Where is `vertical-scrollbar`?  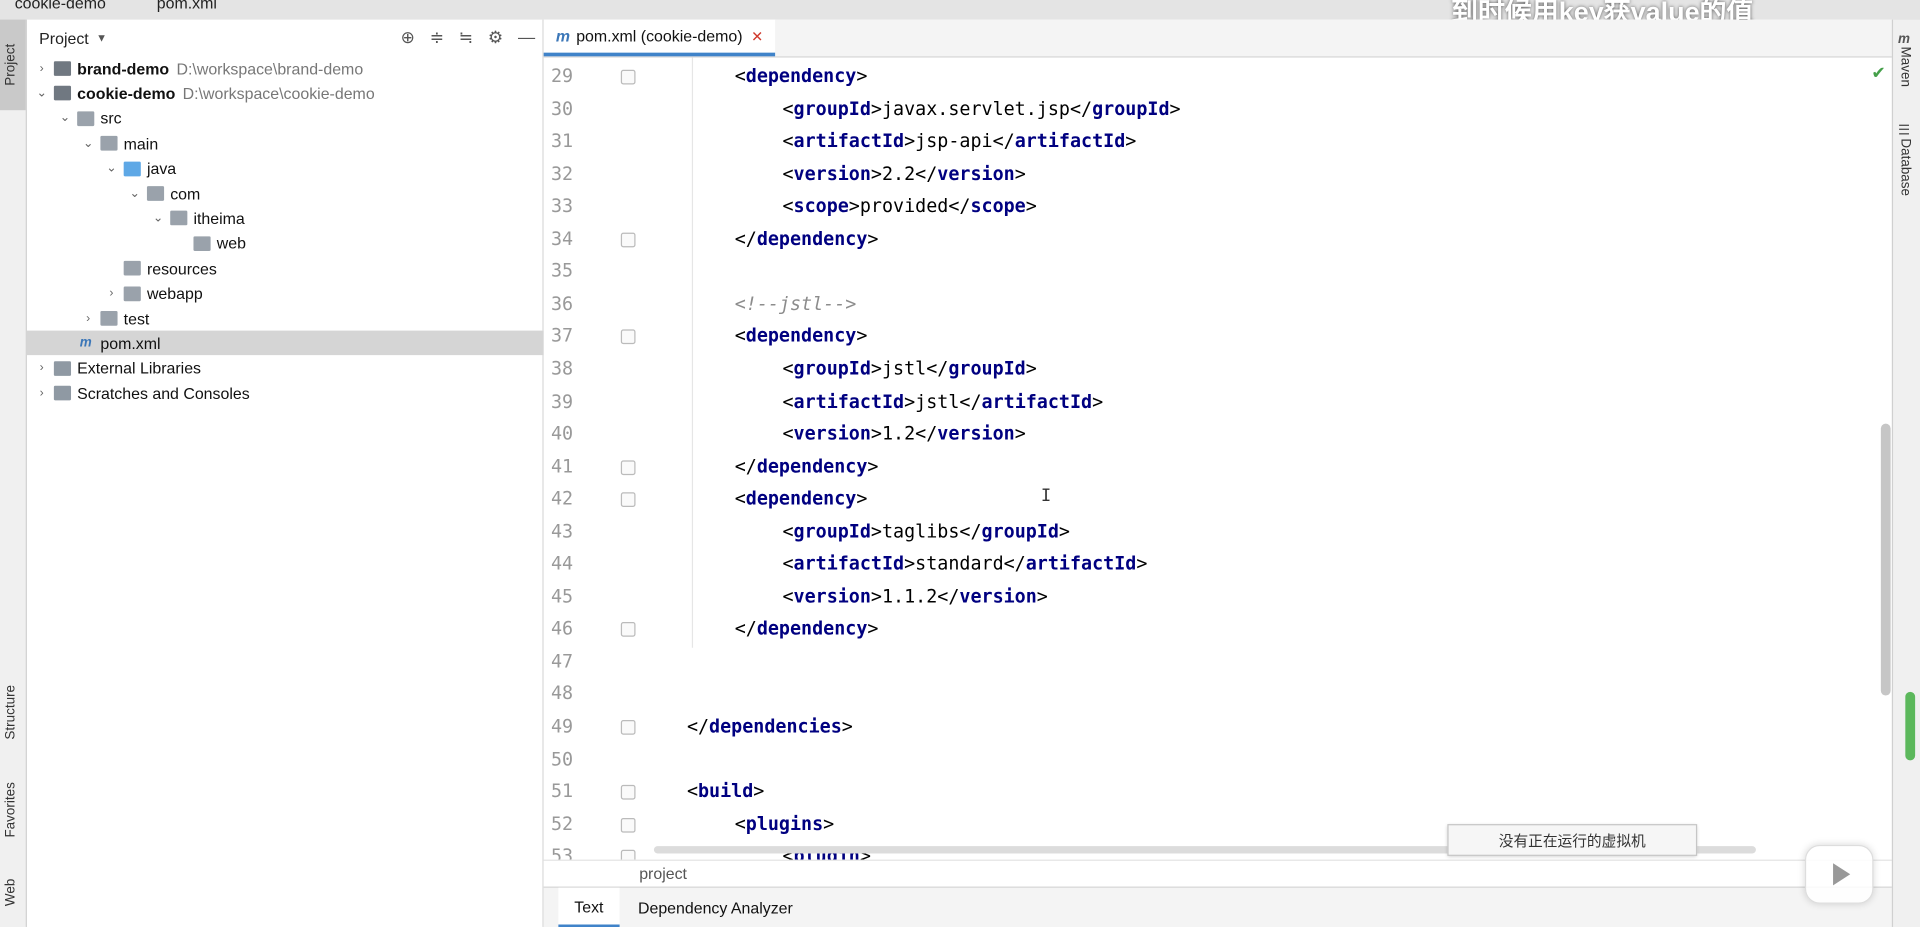 vertical-scrollbar is located at coordinates (1885, 559).